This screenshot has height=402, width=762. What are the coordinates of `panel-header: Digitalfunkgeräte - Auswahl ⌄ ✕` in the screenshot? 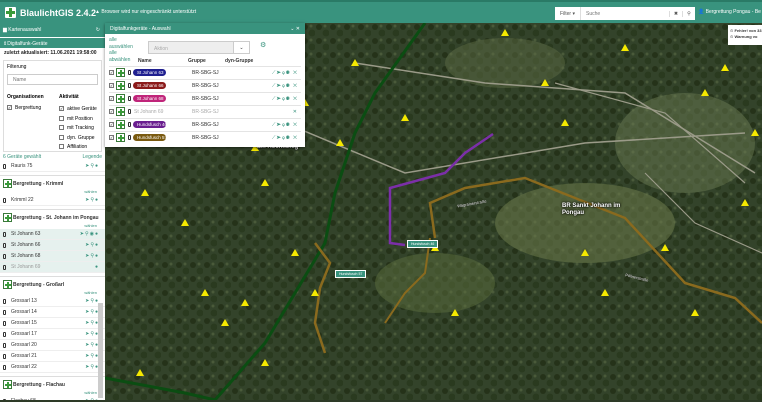 It's located at (205, 28).